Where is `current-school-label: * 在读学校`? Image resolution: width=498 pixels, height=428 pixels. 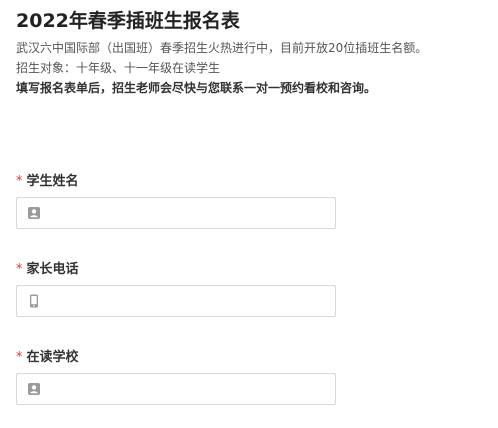 current-school-label: * 在读学校 is located at coordinates (176, 358).